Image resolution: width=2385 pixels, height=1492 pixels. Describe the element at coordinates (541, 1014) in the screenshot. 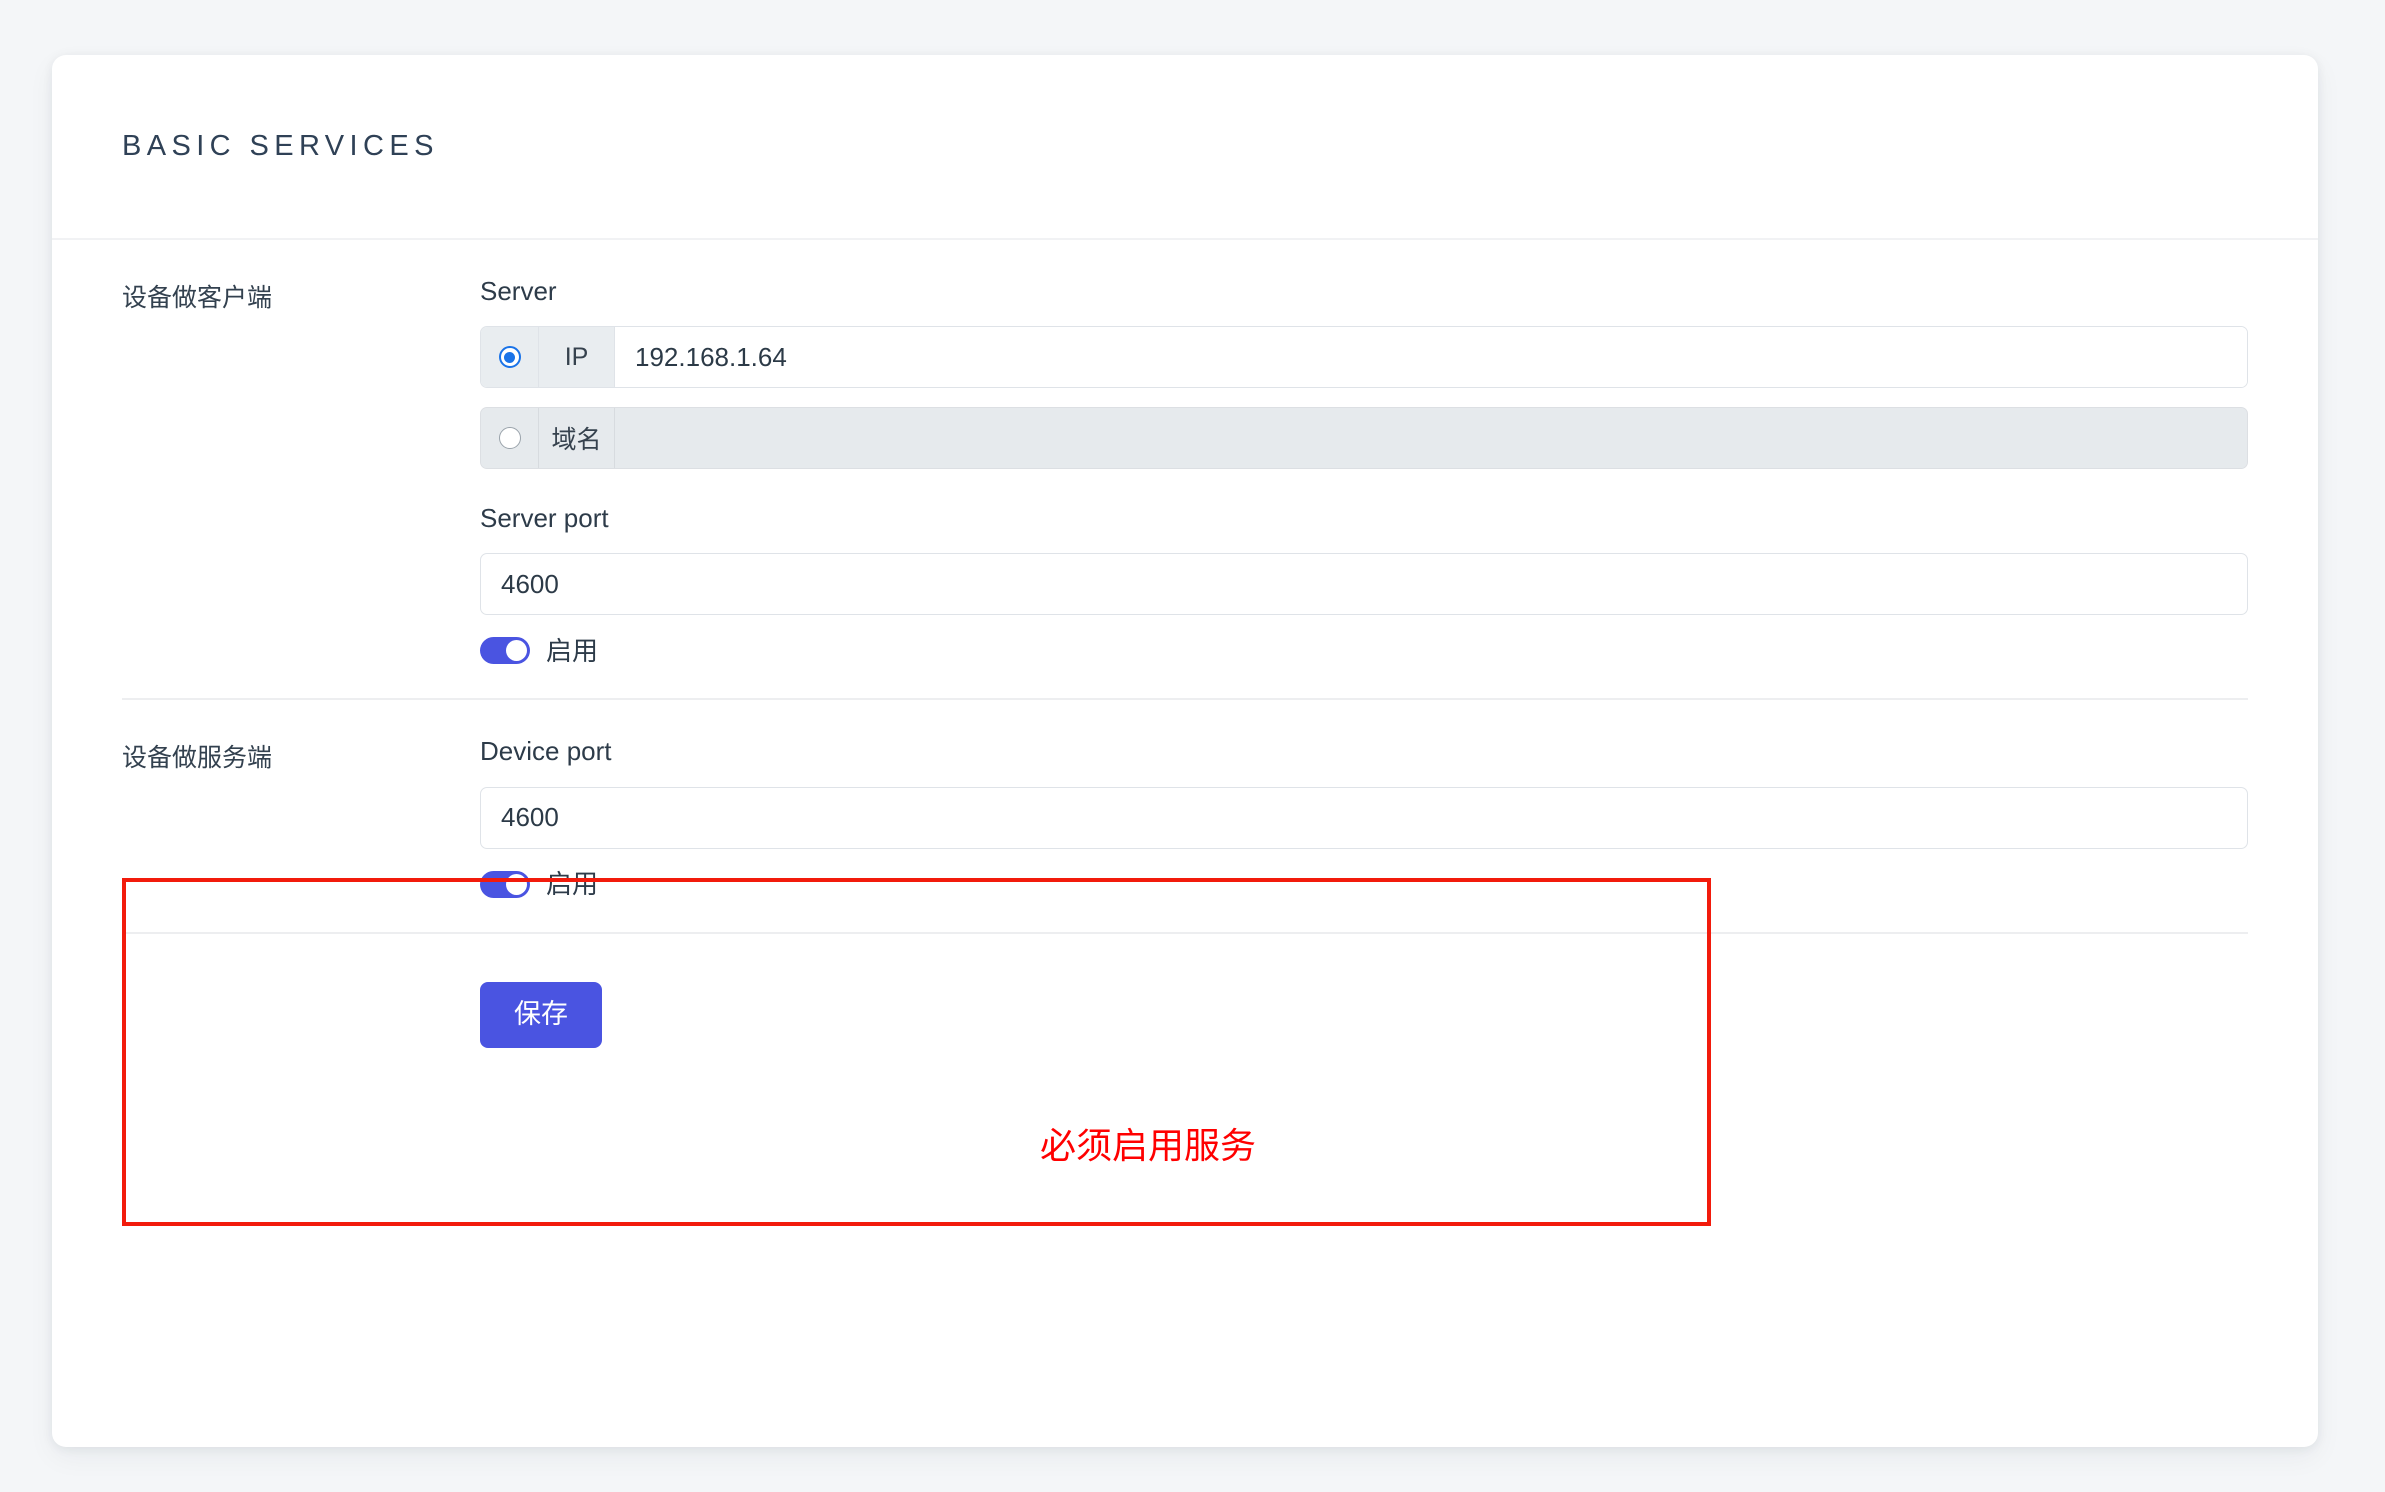

I see `save-button: 保存` at that location.